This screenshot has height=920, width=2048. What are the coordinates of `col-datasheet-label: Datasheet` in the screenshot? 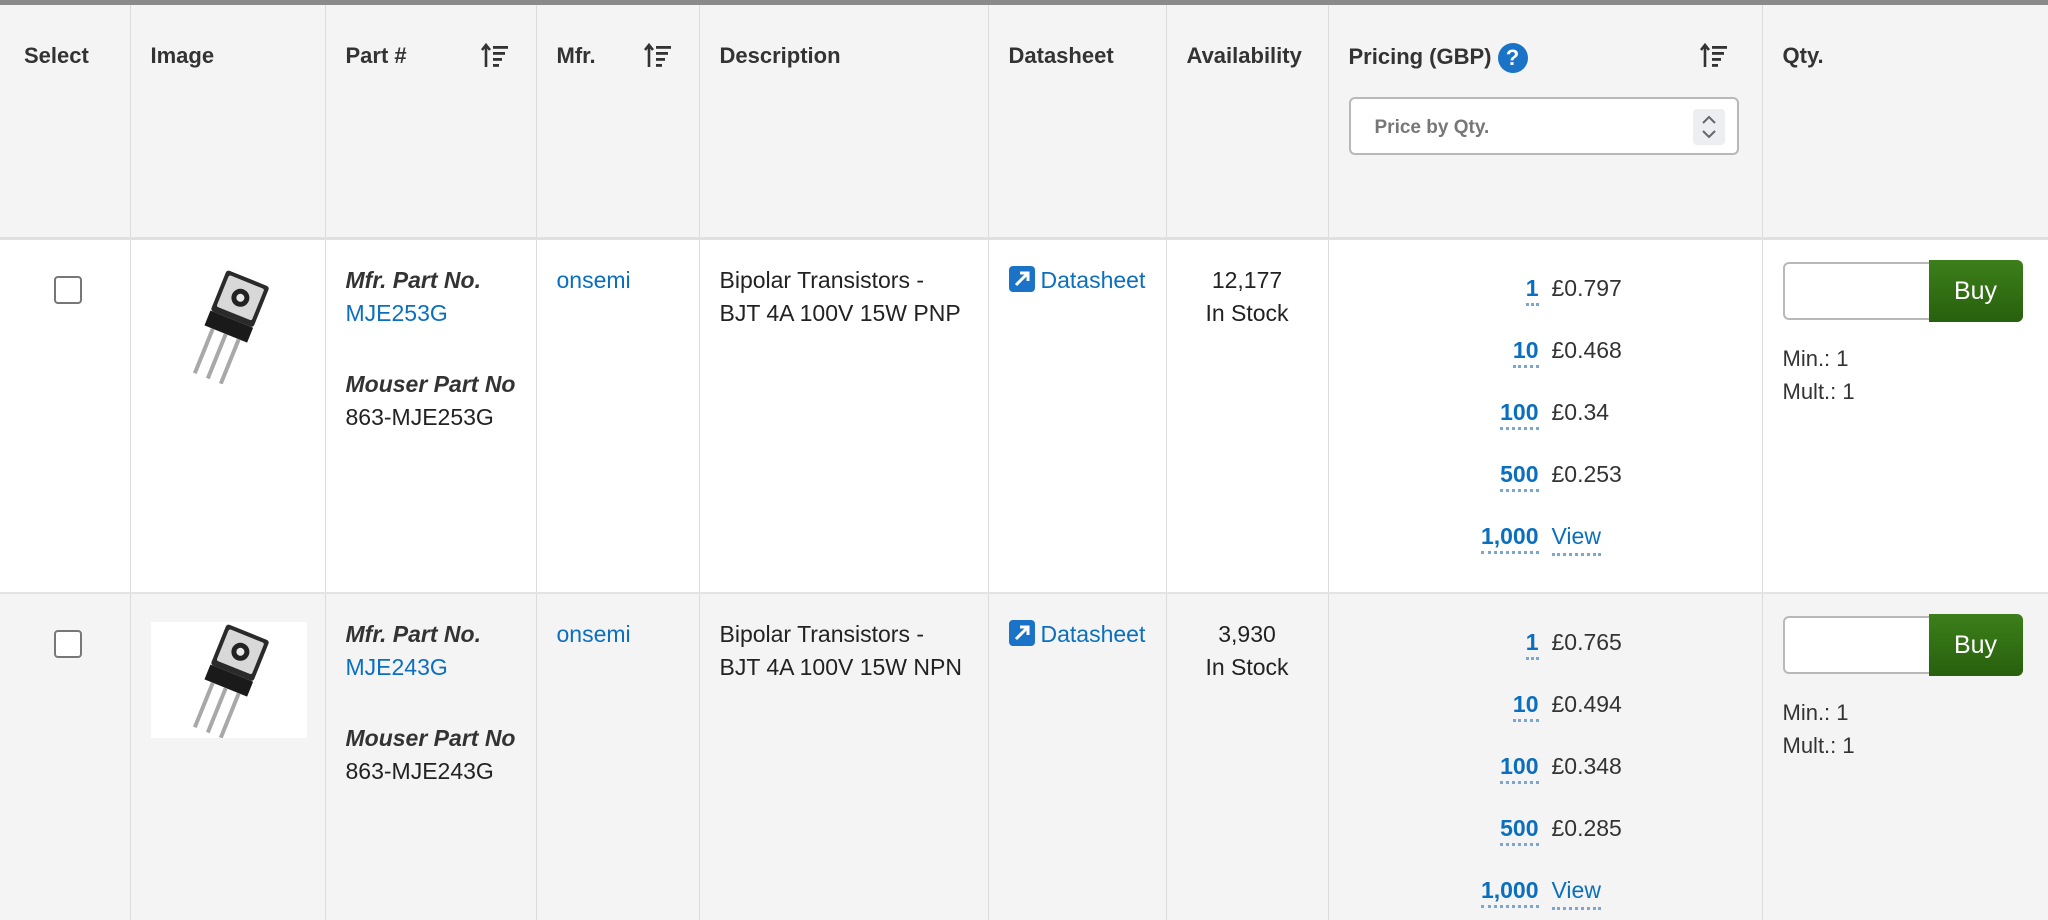 It's located at (1061, 55).